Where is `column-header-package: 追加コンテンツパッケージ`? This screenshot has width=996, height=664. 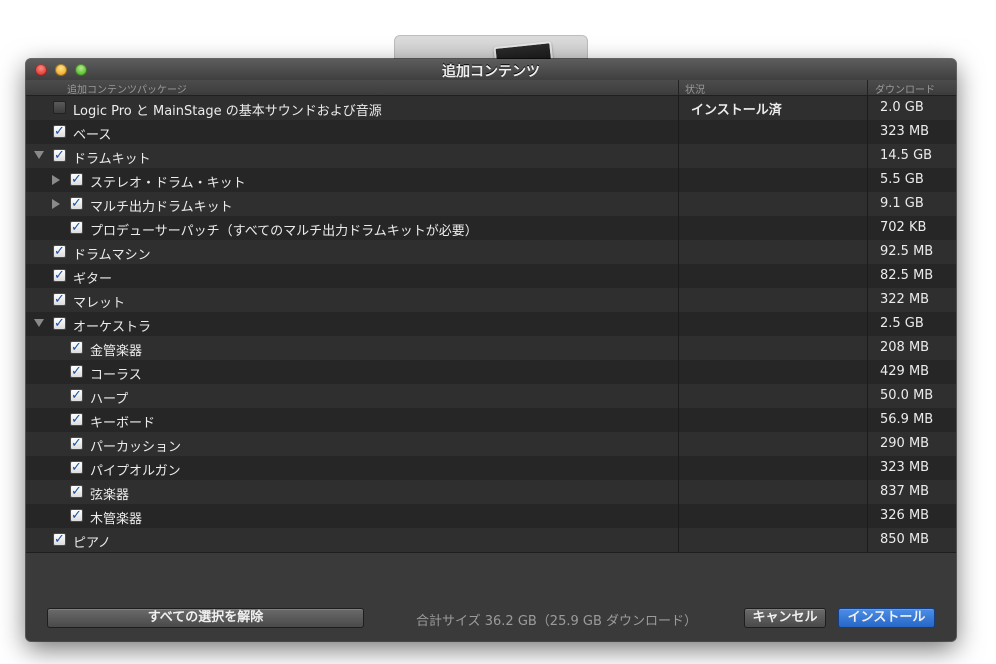 column-header-package: 追加コンテンツパッケージ is located at coordinates (127, 88).